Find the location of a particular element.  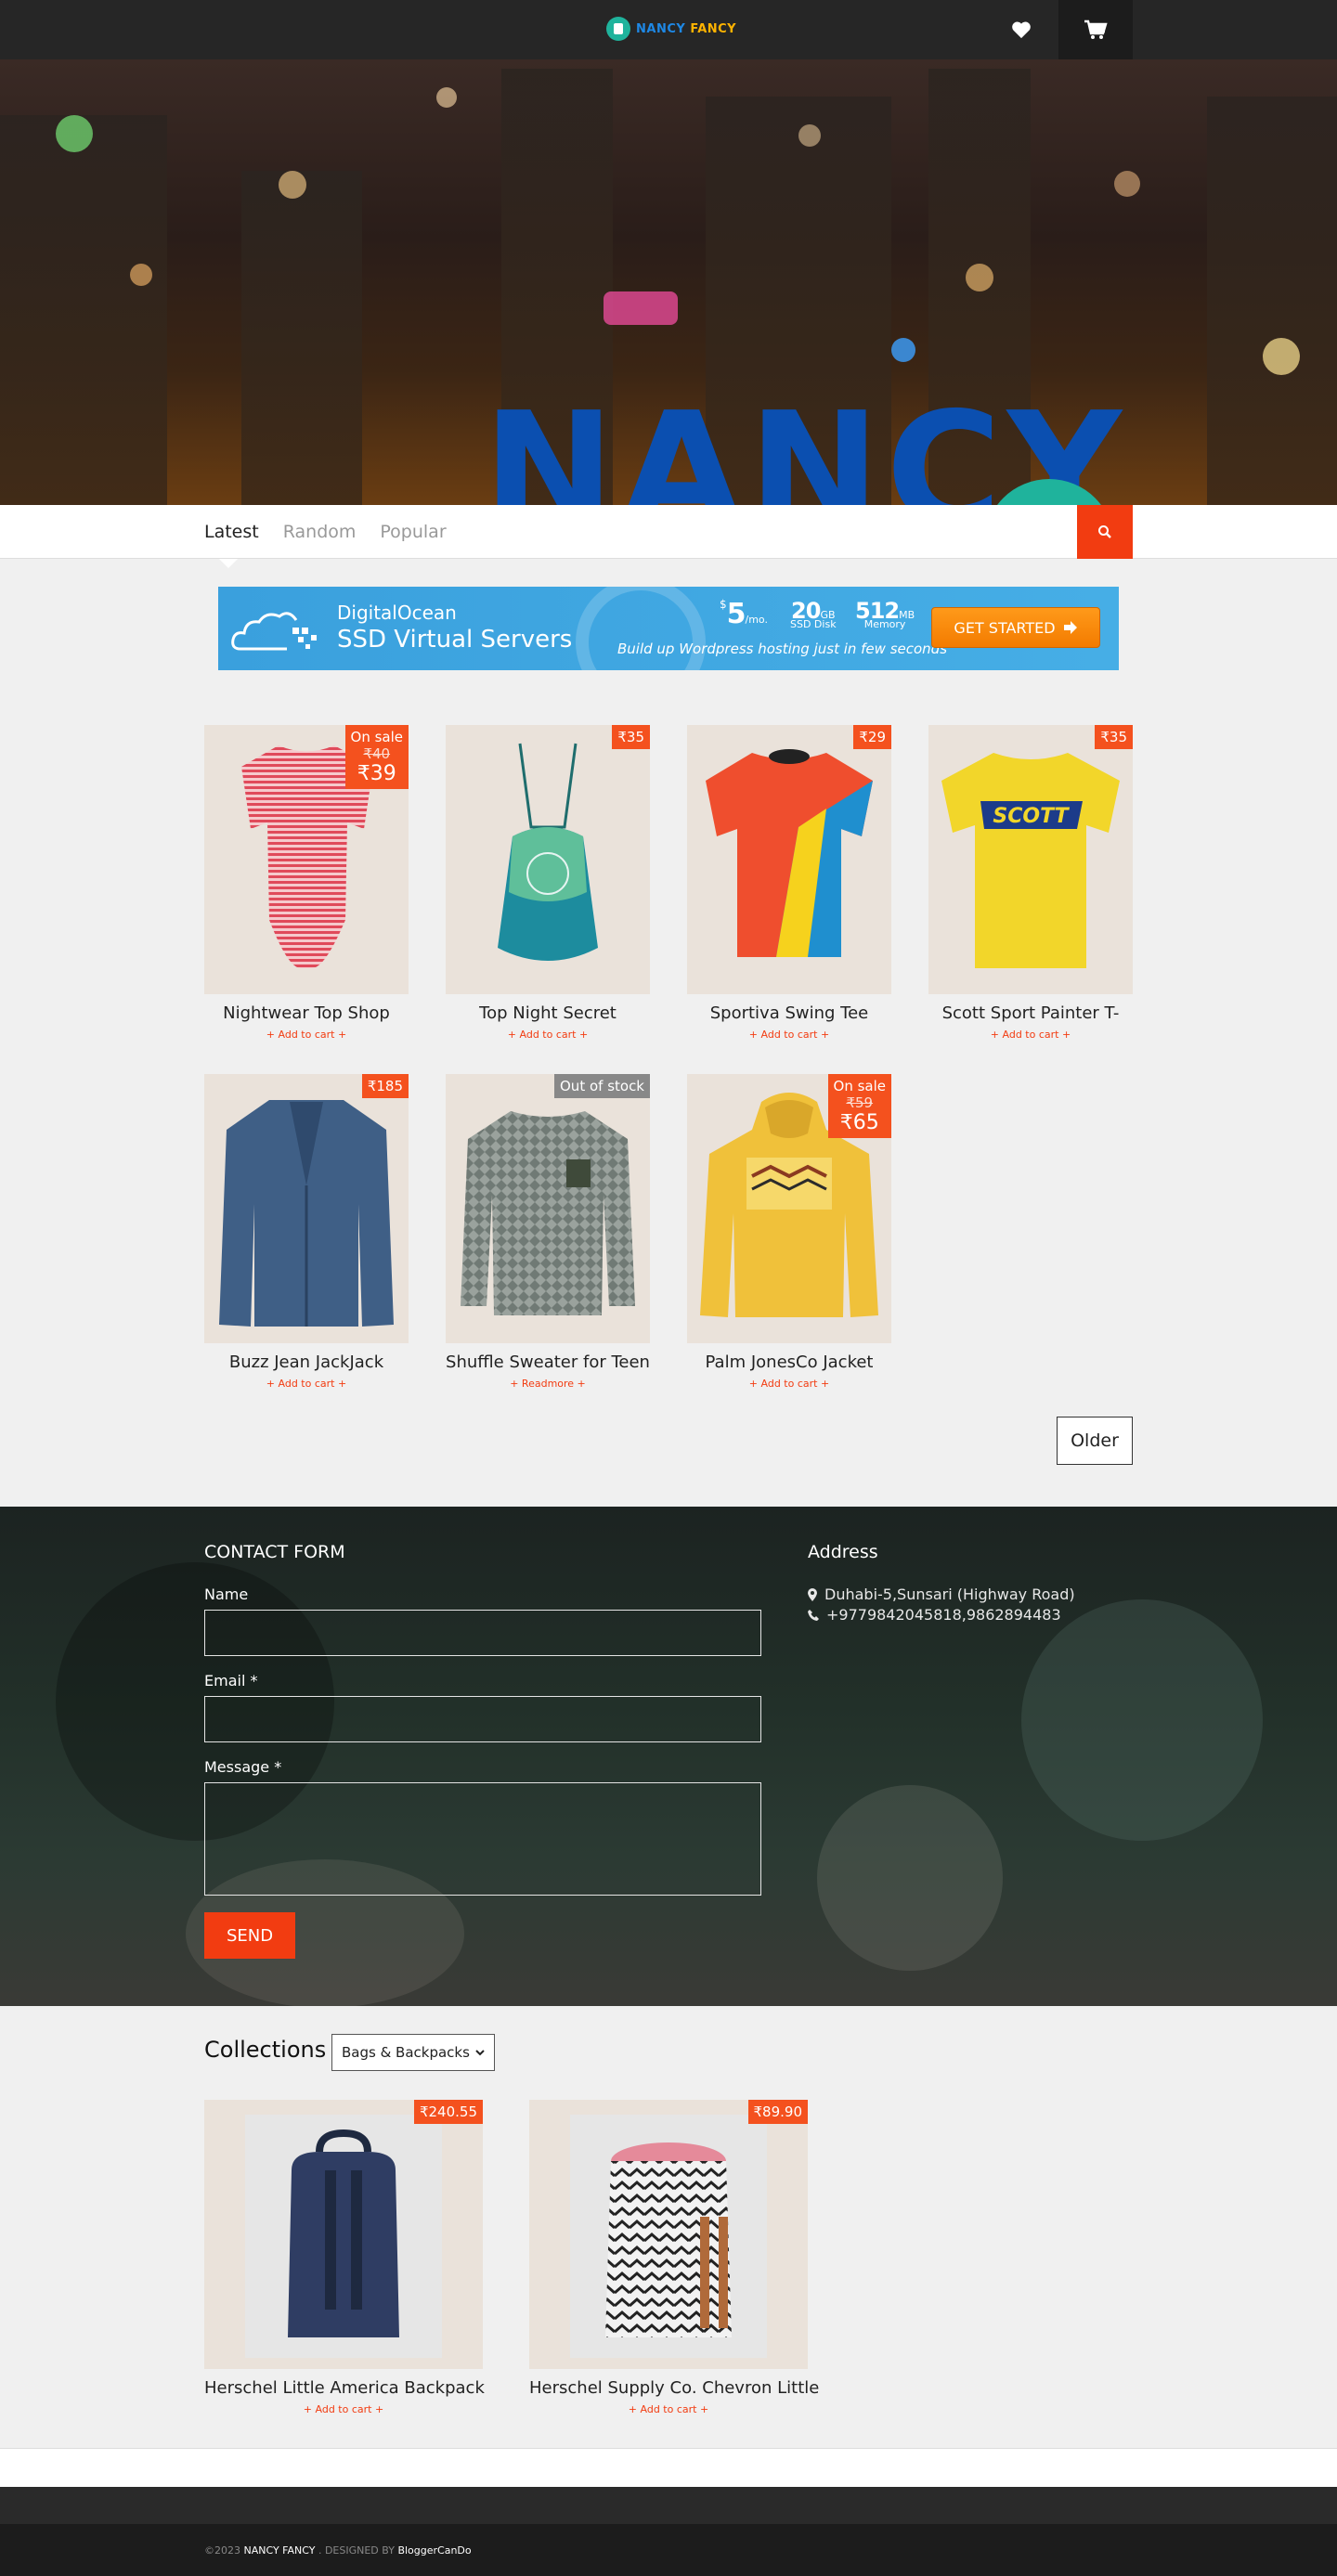

footer-designer-link: BloggerCanDo is located at coordinates (434, 2550).